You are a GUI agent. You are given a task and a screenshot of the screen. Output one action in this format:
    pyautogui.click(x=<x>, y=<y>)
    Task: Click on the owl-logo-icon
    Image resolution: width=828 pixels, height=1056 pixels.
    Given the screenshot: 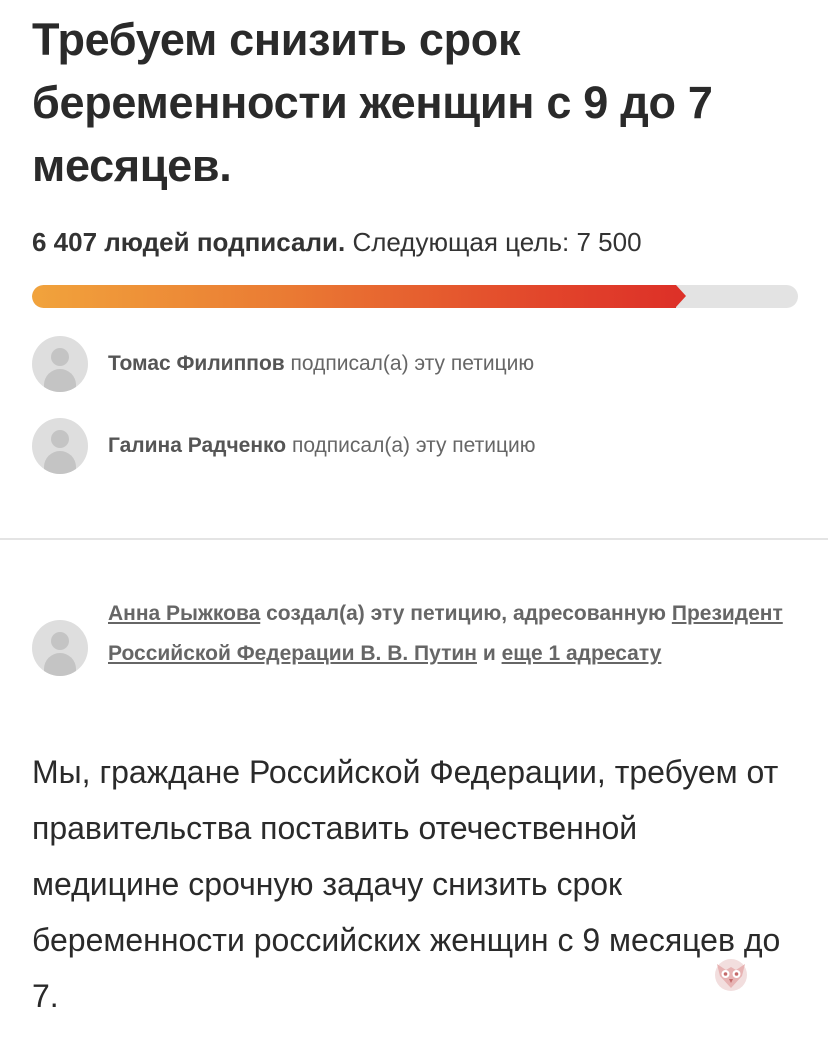 What is the action you would take?
    pyautogui.click(x=731, y=975)
    